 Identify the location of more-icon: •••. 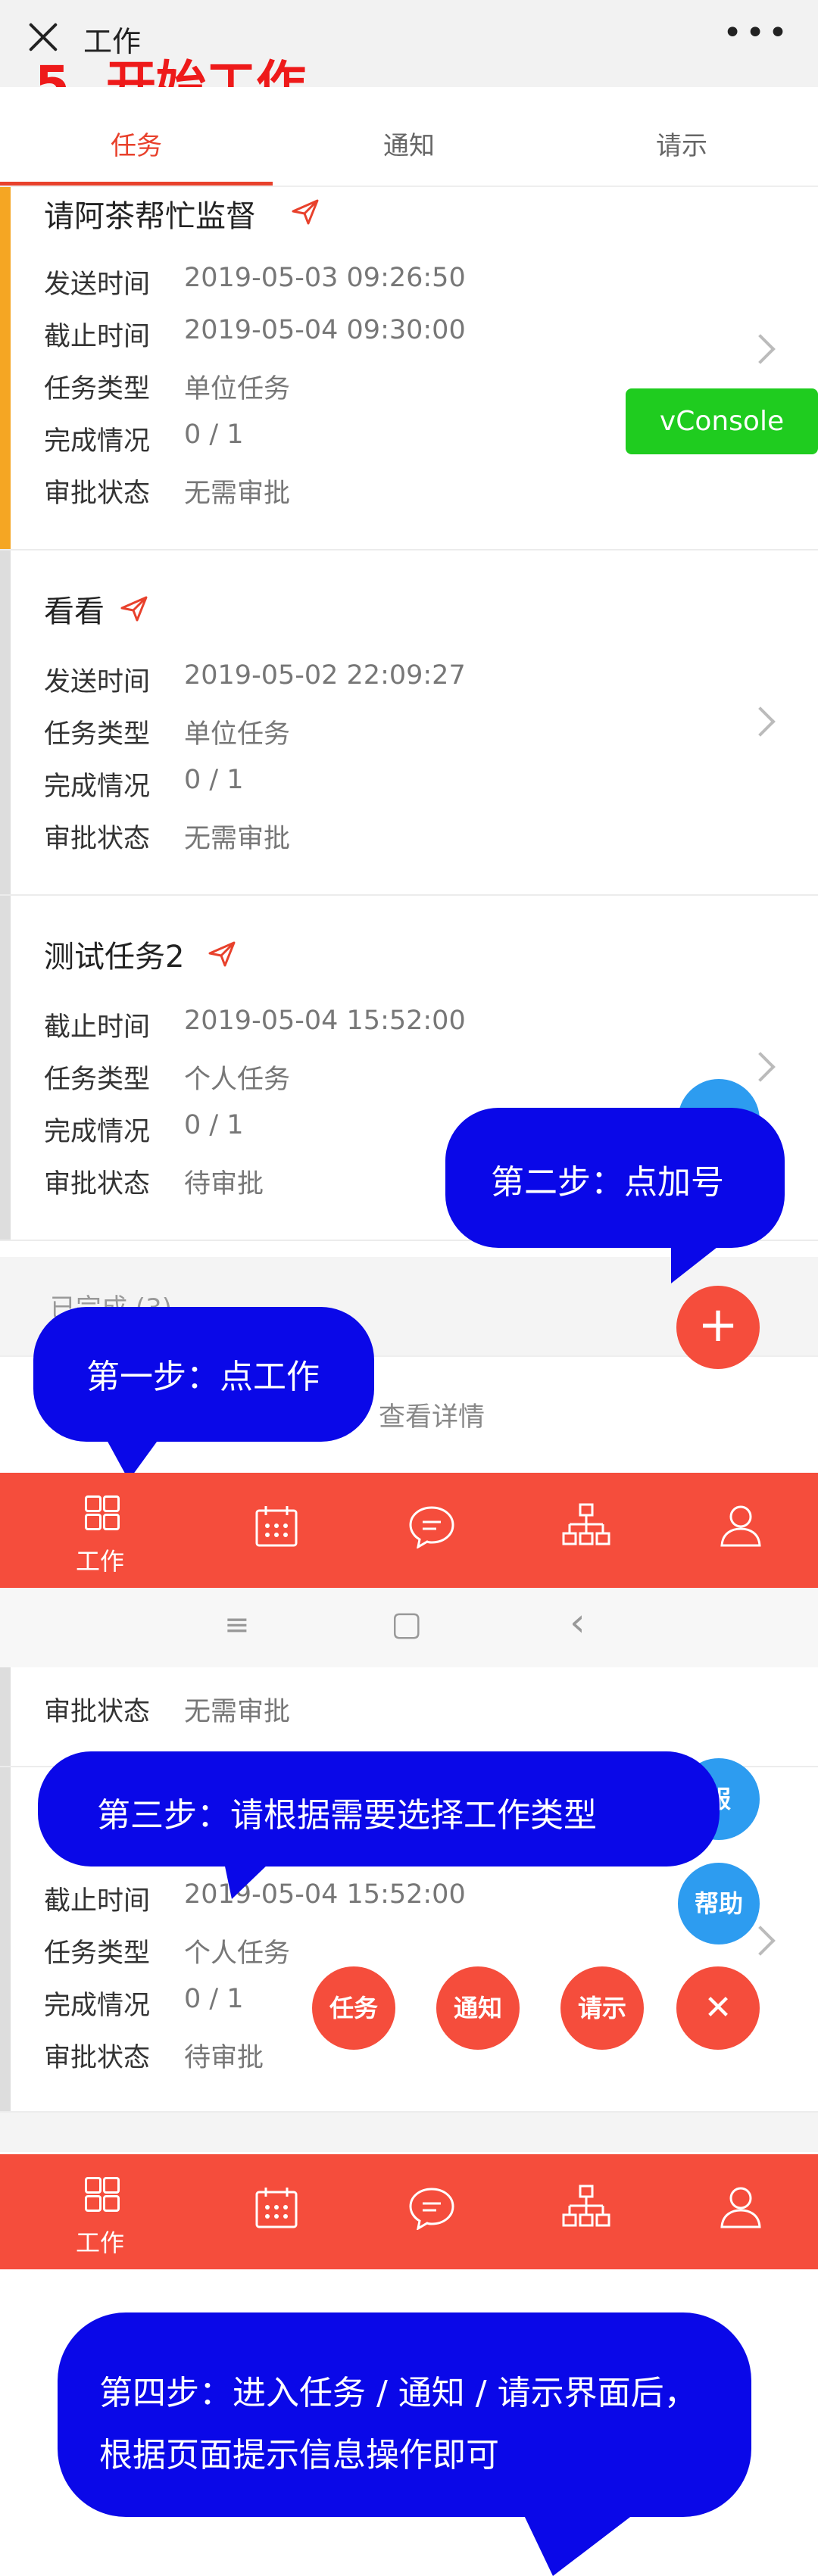
(757, 33).